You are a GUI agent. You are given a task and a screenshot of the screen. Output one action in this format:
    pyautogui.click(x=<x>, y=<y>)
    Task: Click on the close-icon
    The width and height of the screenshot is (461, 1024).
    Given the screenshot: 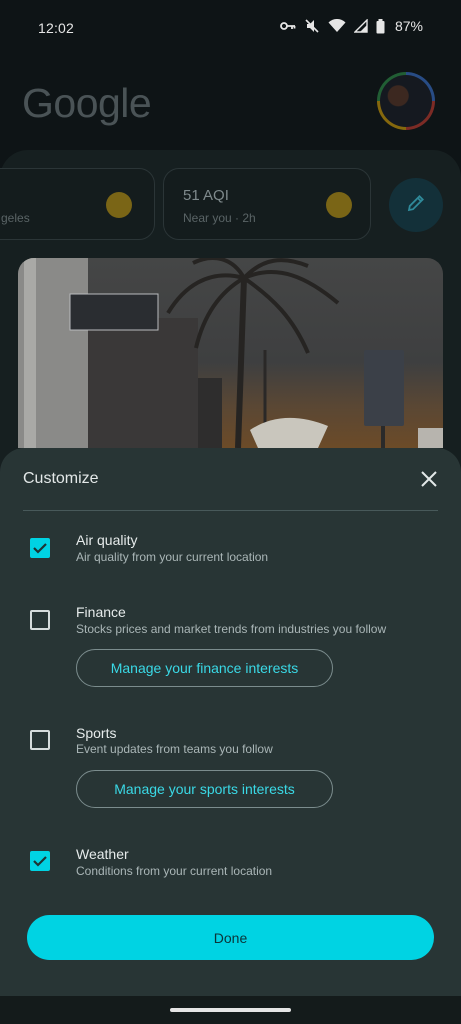 What is the action you would take?
    pyautogui.click(x=429, y=481)
    